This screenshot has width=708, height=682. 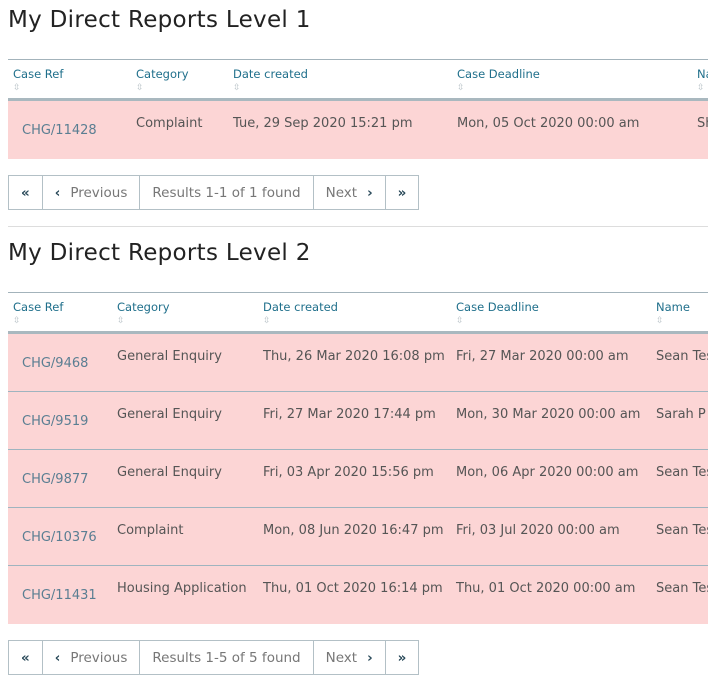 What do you see at coordinates (59, 130) in the screenshot?
I see `cell-case-ref: CHG/11428` at bounding box center [59, 130].